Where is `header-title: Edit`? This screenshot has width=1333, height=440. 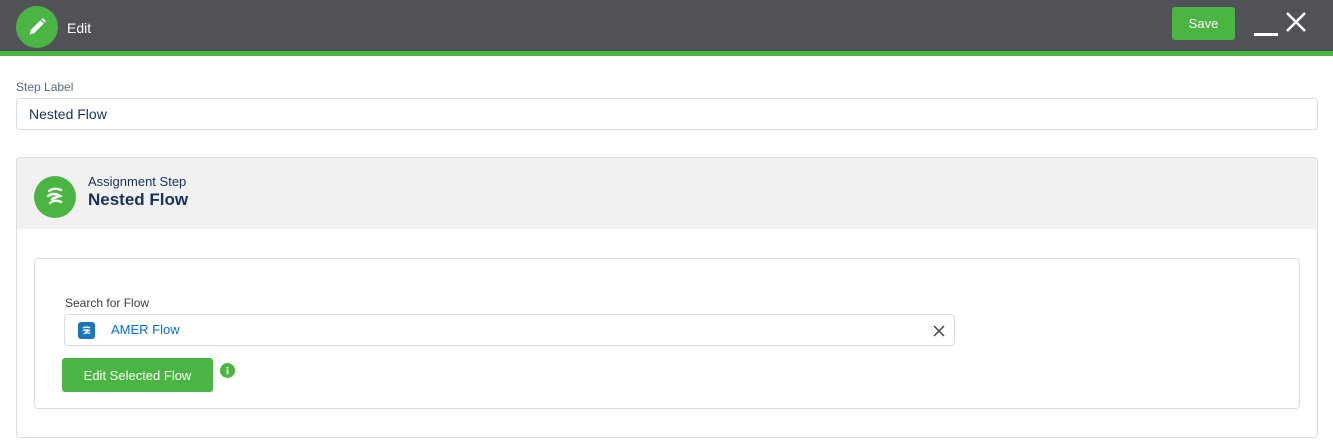 header-title: Edit is located at coordinates (79, 28).